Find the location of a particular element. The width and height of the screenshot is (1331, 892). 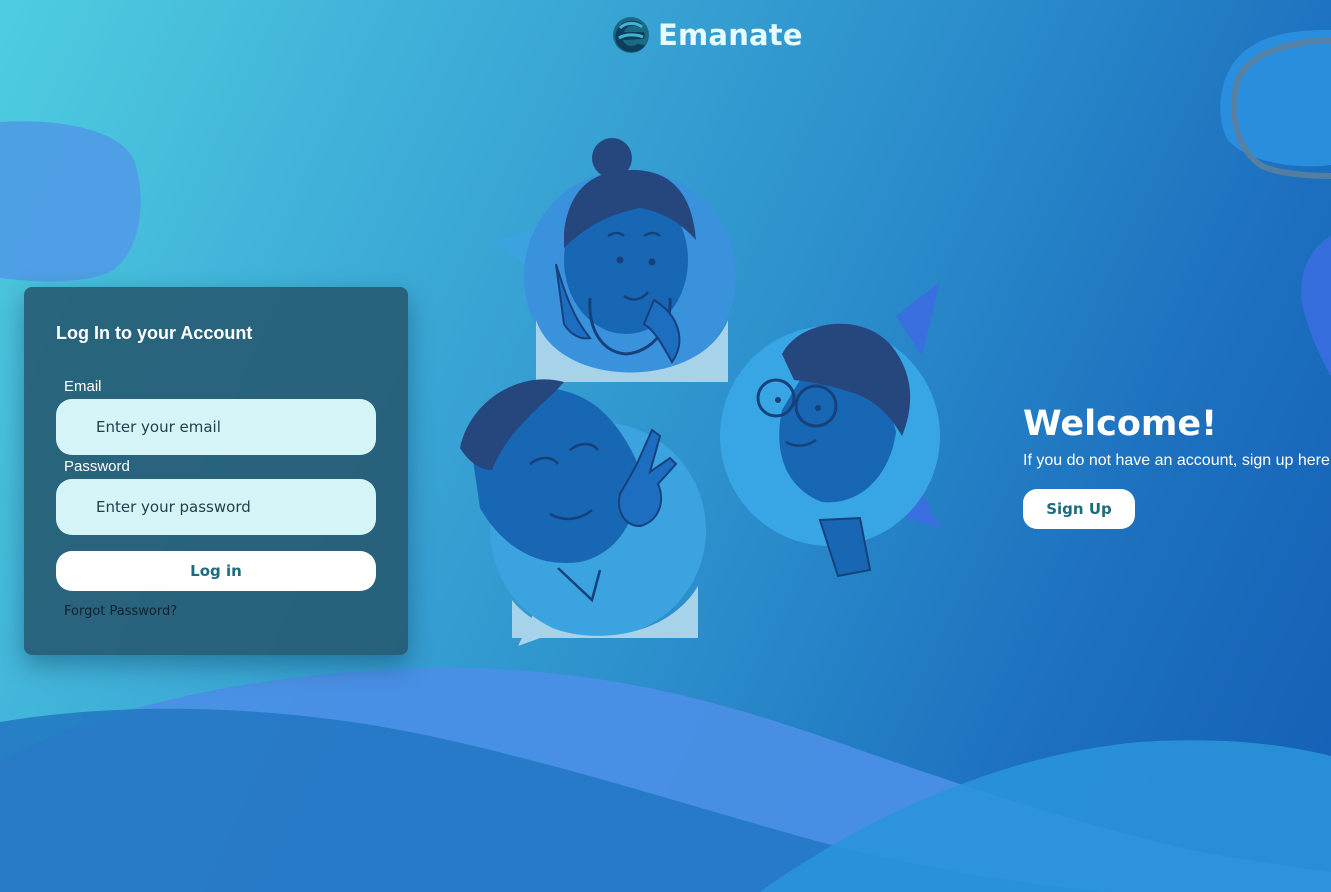

email-label: Email is located at coordinates (83, 386).